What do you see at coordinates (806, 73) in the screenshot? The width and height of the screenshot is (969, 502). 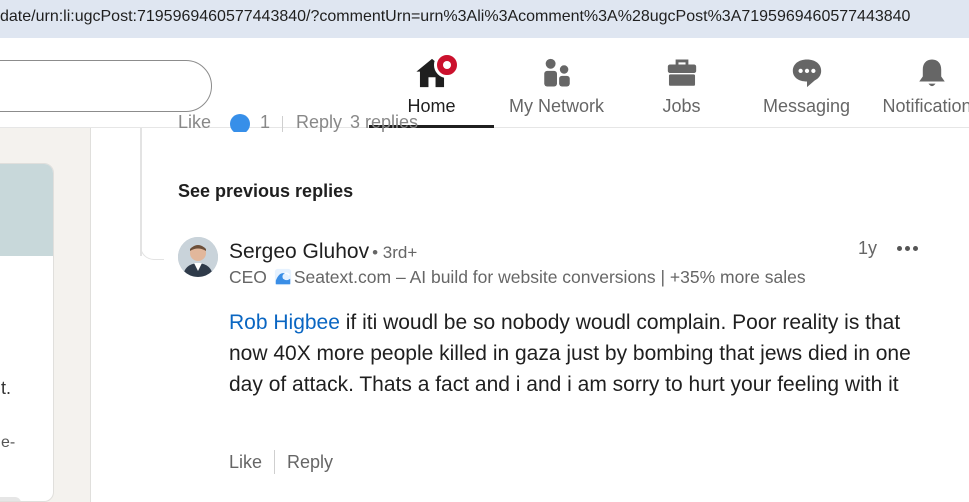 I see `chat-icon` at bounding box center [806, 73].